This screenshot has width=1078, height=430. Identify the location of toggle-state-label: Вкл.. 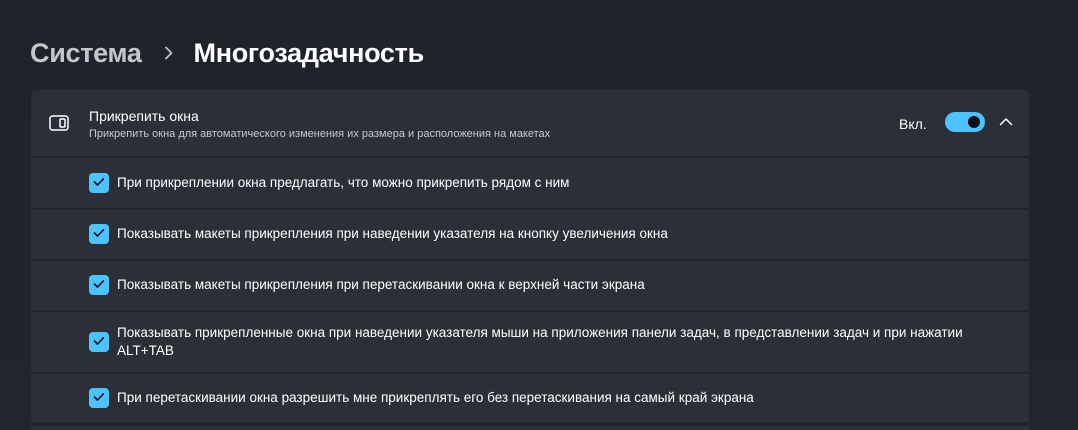
(913, 124).